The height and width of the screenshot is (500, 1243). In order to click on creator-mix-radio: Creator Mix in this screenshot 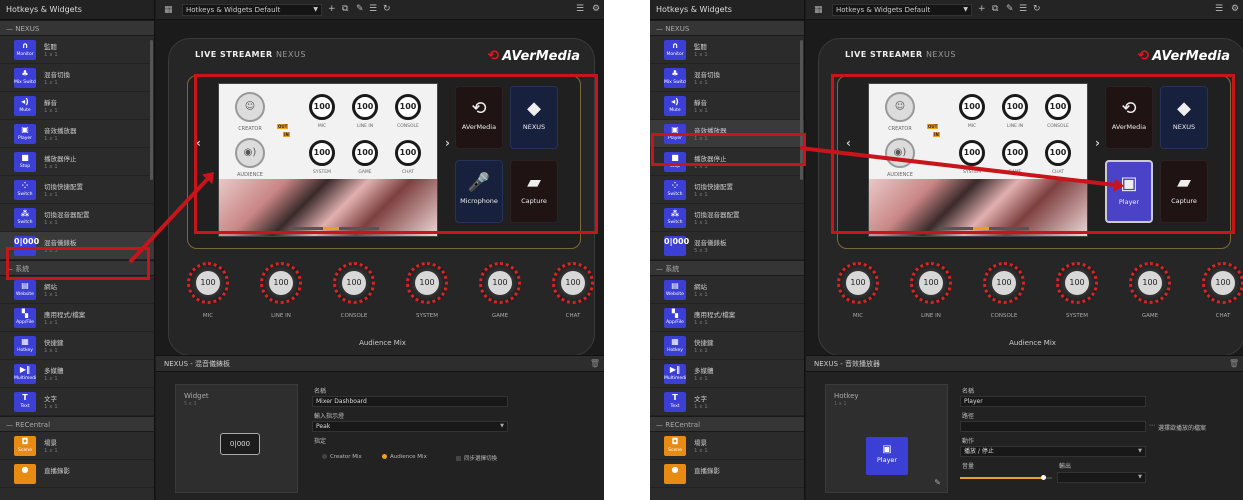, I will do `click(342, 457)`.